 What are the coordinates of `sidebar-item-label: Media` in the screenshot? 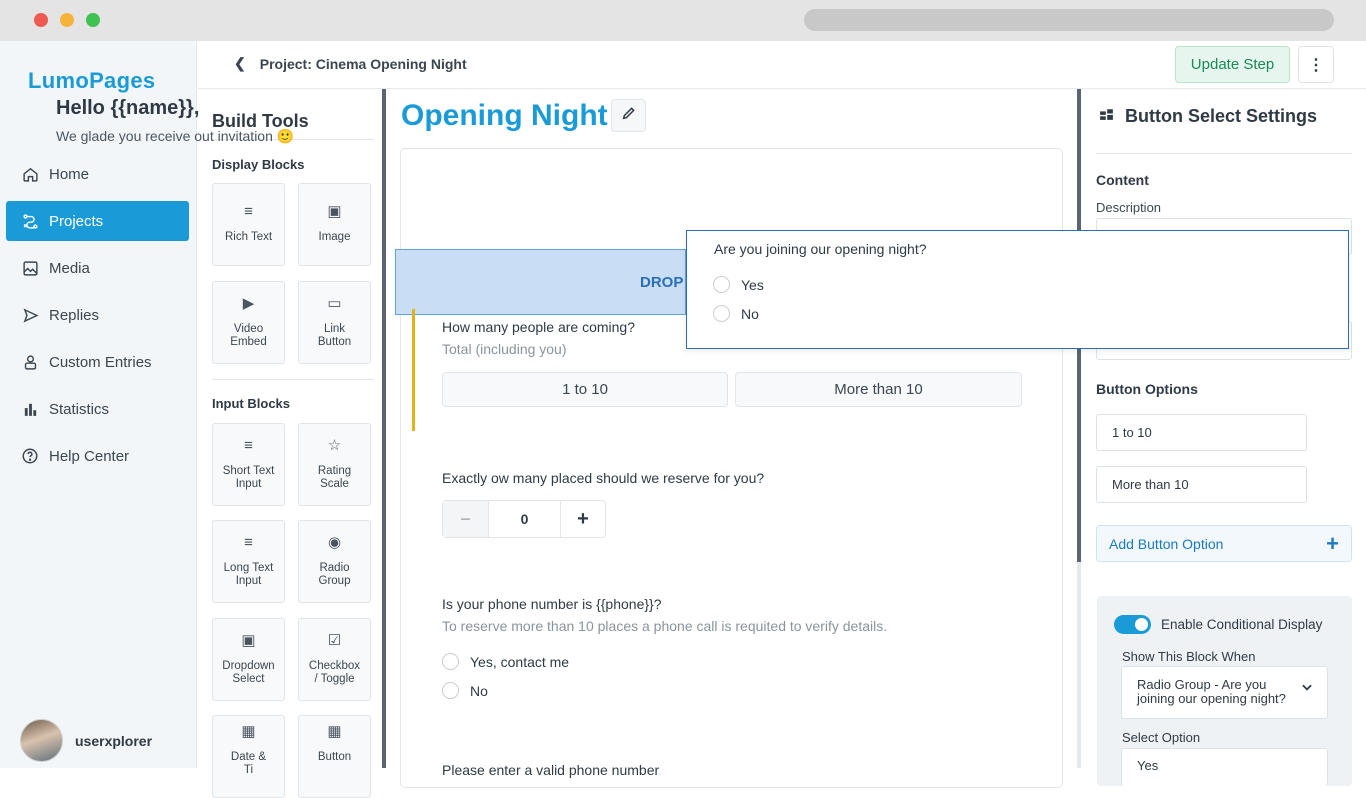 It's located at (69, 268).